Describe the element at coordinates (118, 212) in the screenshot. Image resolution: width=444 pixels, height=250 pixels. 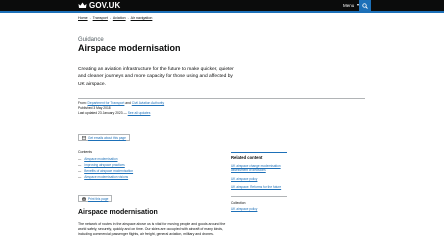
I see `section-heading: Airspace modernisation` at that location.